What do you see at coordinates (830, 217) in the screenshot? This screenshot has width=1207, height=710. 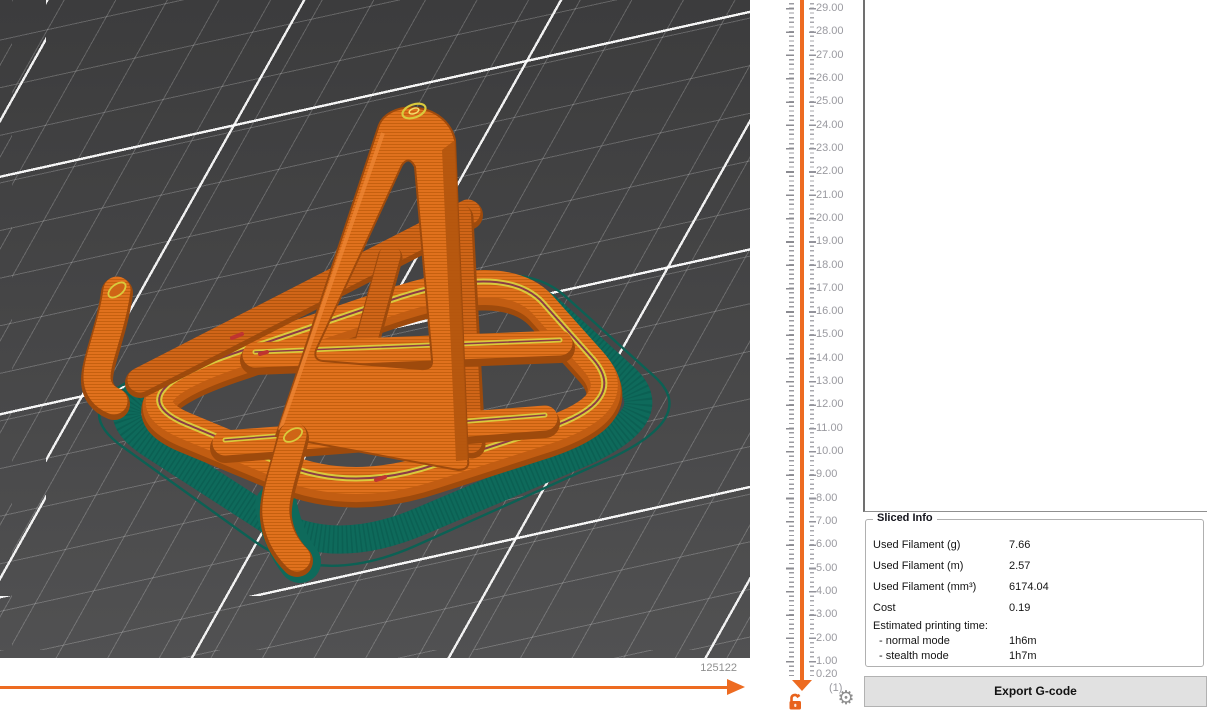 I see `layer-tick-label: 20.00` at bounding box center [830, 217].